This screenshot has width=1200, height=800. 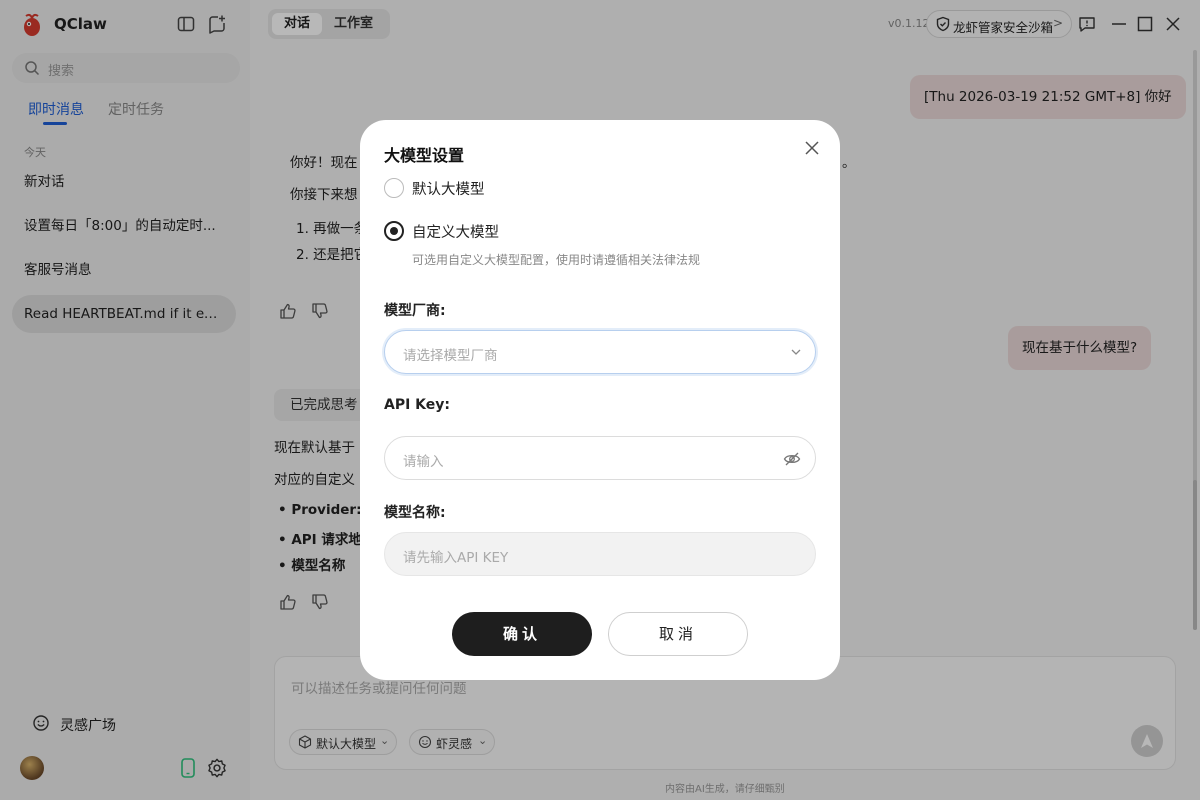 What do you see at coordinates (423, 462) in the screenshot?
I see `api-key-placeholder: 请输入` at bounding box center [423, 462].